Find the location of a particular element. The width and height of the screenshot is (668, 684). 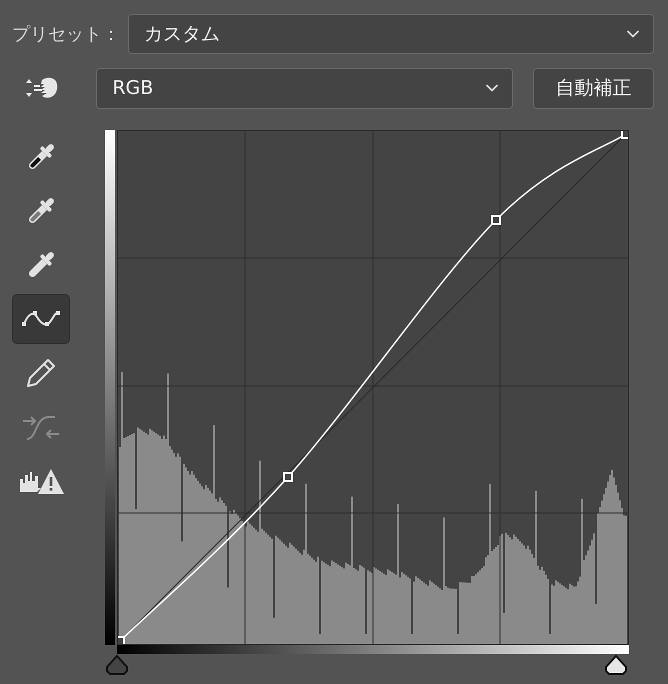

auto-button: 自動補正 is located at coordinates (593, 88).